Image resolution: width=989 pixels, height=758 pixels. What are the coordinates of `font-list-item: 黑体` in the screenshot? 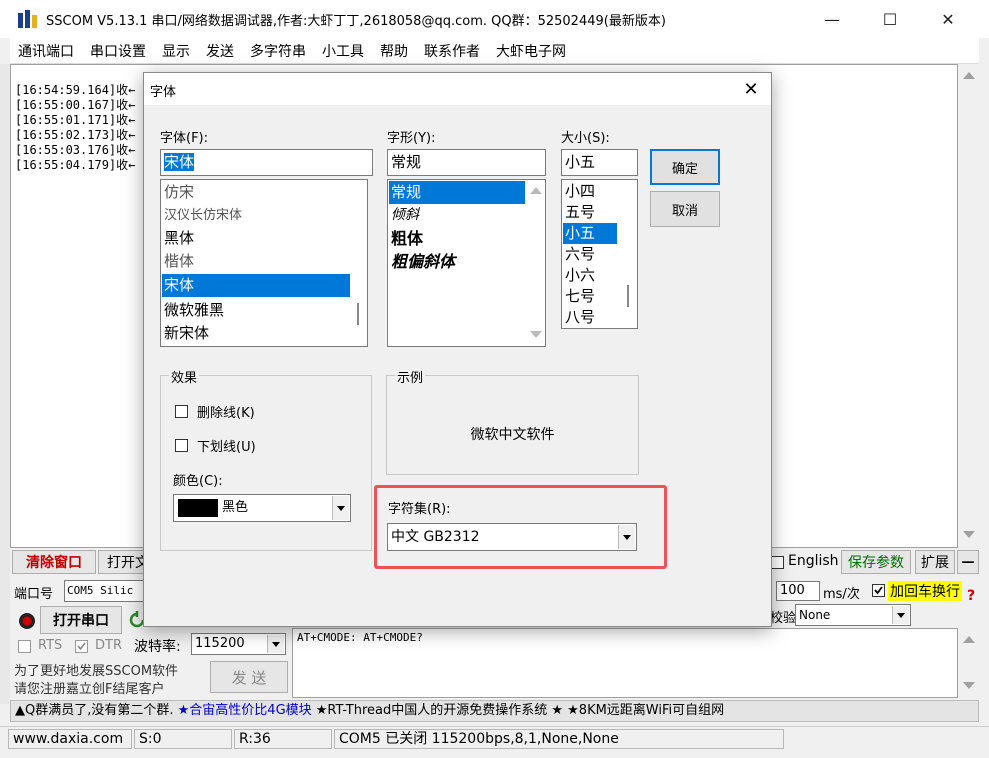 It's located at (256, 238).